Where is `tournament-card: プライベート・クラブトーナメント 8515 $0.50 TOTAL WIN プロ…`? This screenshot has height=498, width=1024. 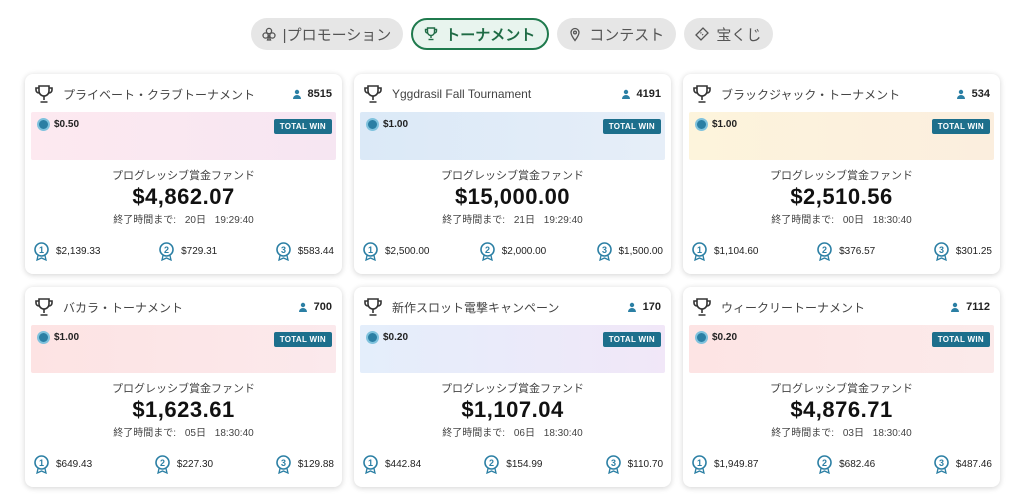
tournament-card: プライベート・クラブトーナメント 8515 $0.50 TOTAL WIN プロ… is located at coordinates (183, 174).